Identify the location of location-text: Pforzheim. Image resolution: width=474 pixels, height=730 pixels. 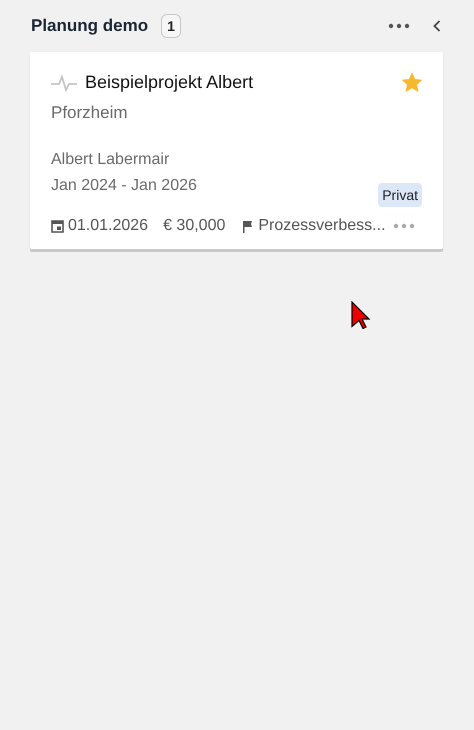
(90, 113).